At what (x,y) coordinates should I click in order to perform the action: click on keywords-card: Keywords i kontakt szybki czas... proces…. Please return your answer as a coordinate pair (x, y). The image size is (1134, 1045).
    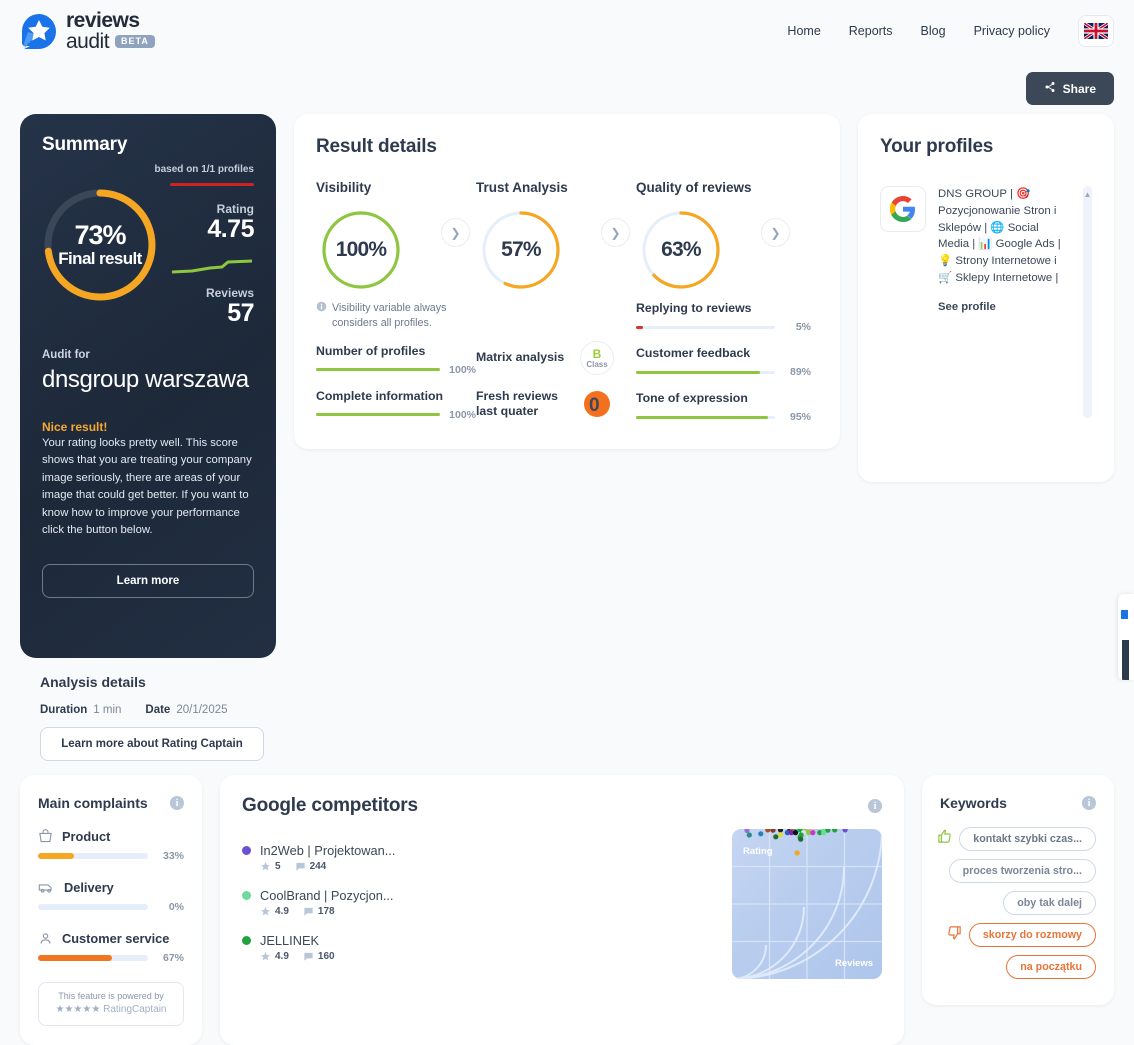
    Looking at the image, I should click on (1018, 890).